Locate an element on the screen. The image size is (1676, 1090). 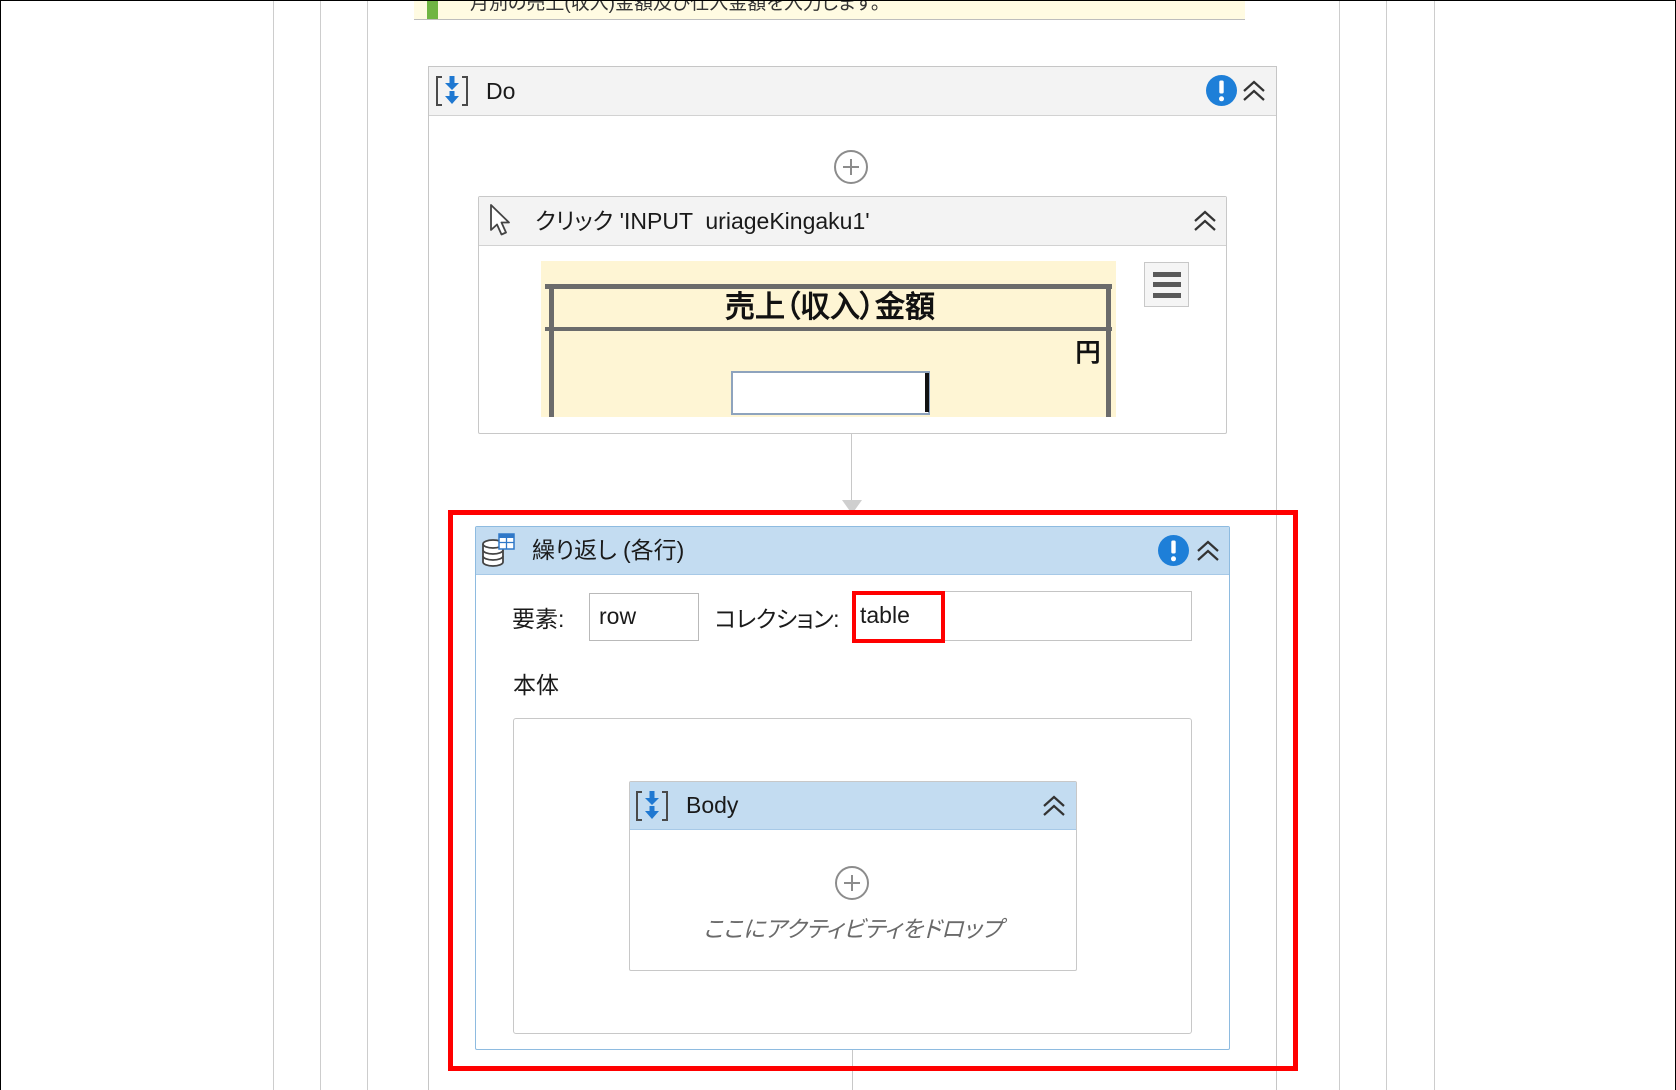
do-sequence-header: Do is located at coordinates (852, 91).